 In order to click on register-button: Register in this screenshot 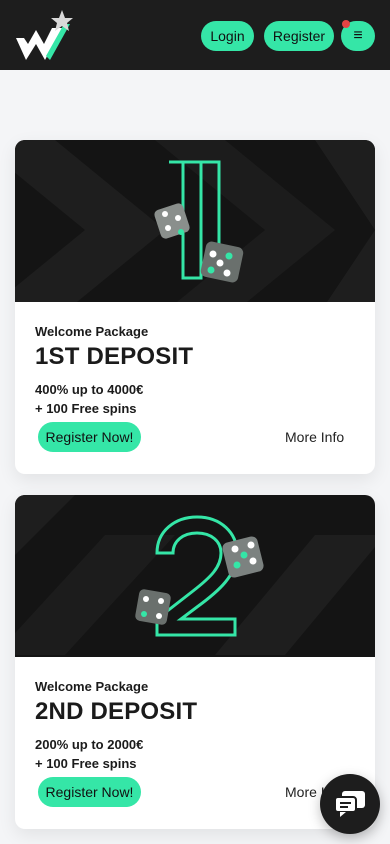, I will do `click(299, 36)`.